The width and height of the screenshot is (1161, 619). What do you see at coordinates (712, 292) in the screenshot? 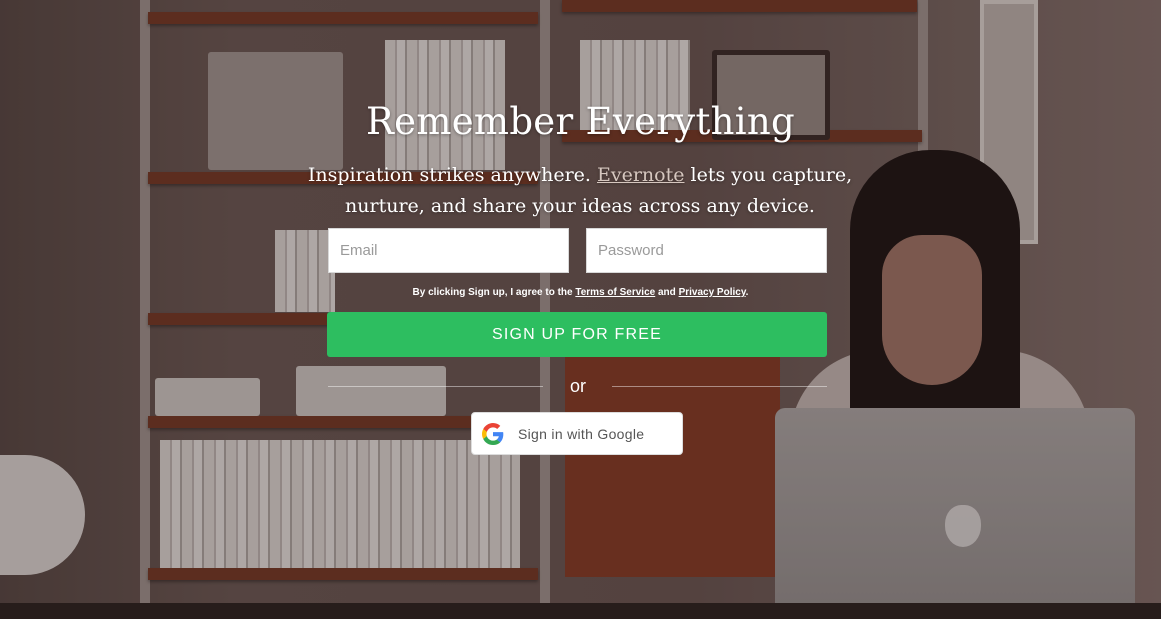
I see `privacy-policy-link: Privacy Policy` at bounding box center [712, 292].